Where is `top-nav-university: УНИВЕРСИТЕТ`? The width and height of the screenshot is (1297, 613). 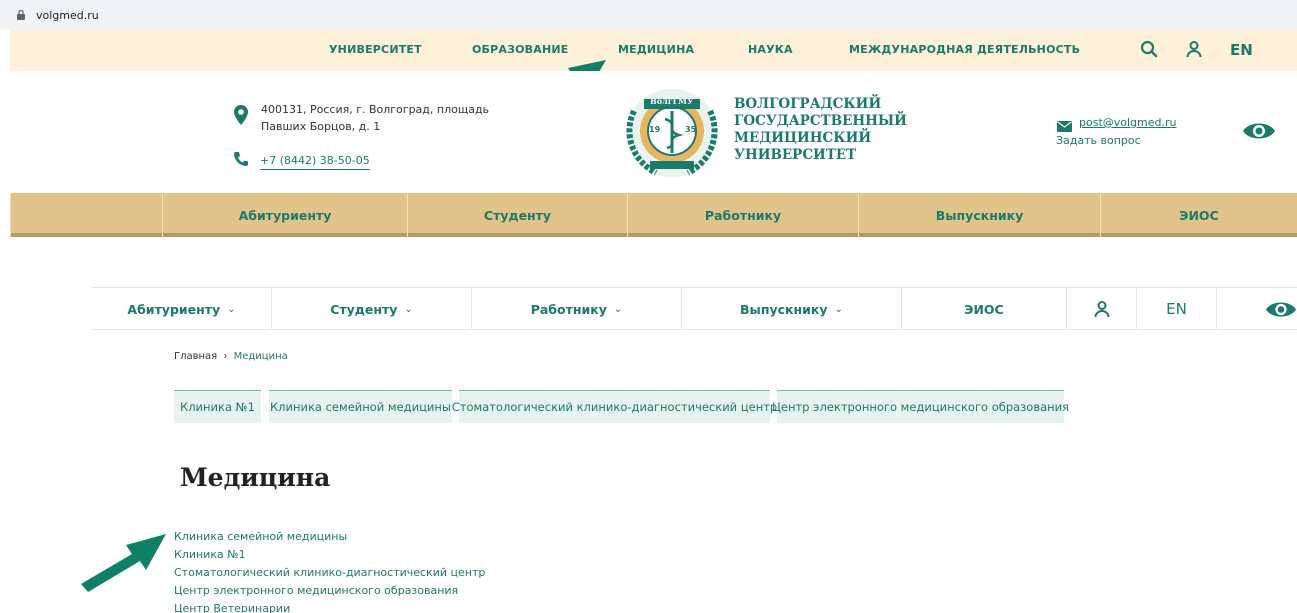 top-nav-university: УНИВЕРСИТЕТ is located at coordinates (375, 49).